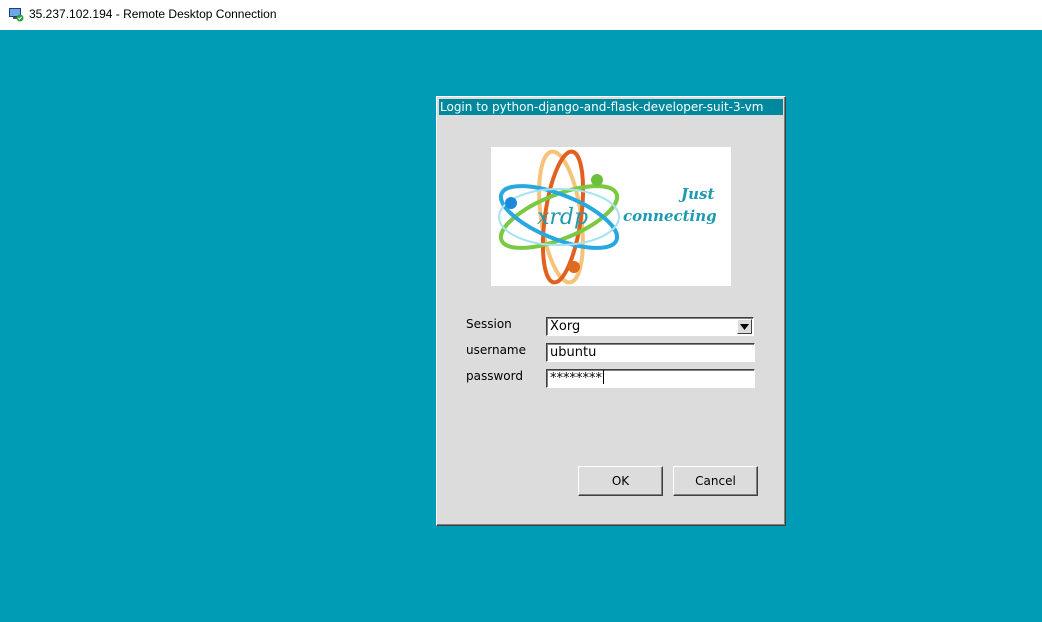 The image size is (1042, 622). I want to click on session-dropdown-button, so click(744, 326).